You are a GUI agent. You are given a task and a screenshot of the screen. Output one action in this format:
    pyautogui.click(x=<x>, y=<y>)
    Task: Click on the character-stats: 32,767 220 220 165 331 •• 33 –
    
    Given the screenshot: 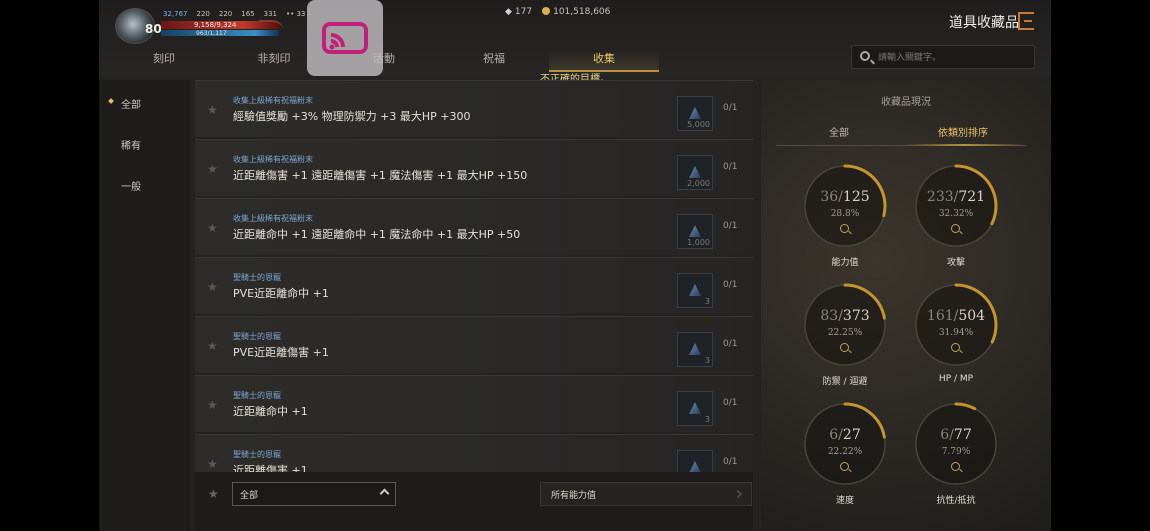 What is the action you would take?
    pyautogui.click(x=237, y=14)
    